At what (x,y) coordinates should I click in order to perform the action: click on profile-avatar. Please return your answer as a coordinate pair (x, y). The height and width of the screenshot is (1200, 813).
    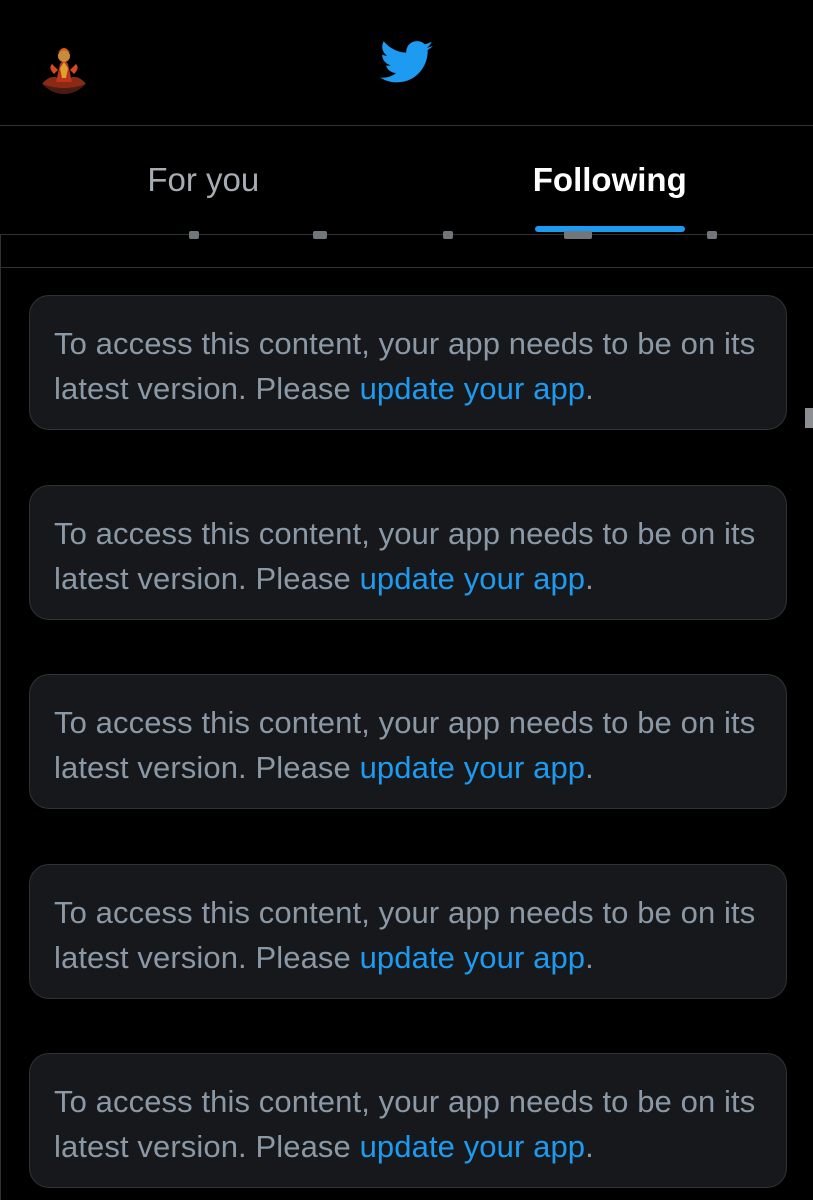
    Looking at the image, I should click on (64, 66).